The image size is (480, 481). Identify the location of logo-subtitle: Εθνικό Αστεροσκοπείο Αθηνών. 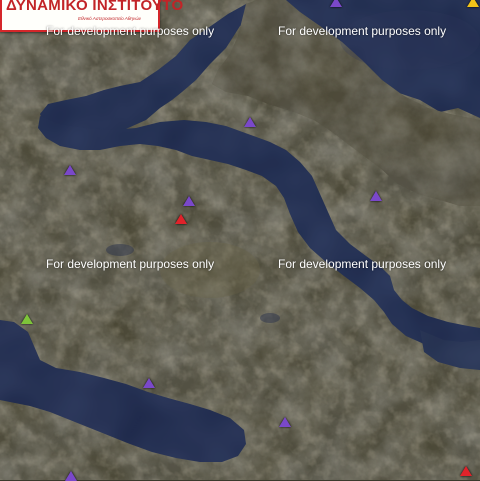
(110, 18).